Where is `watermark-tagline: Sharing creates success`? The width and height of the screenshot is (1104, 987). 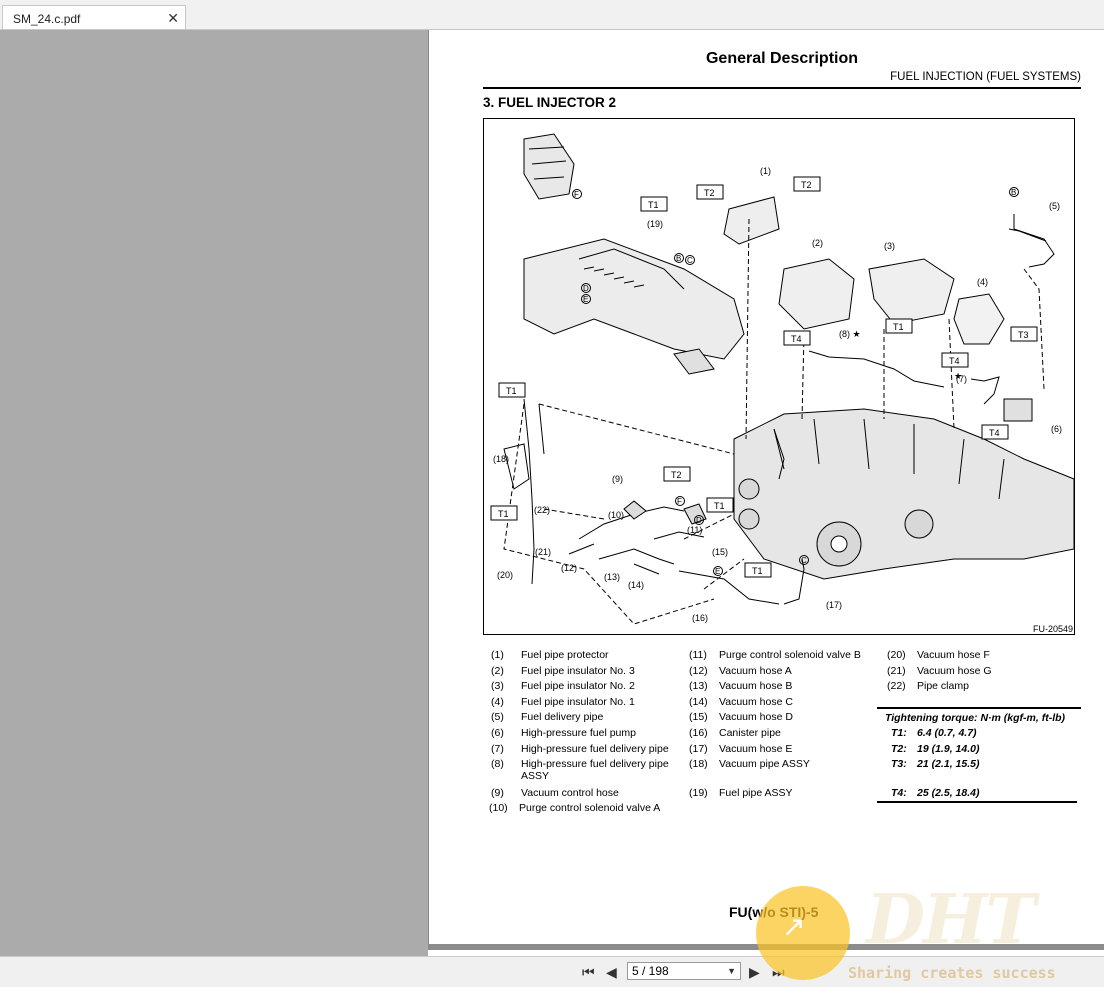
watermark-tagline: Sharing creates success is located at coordinates (952, 973).